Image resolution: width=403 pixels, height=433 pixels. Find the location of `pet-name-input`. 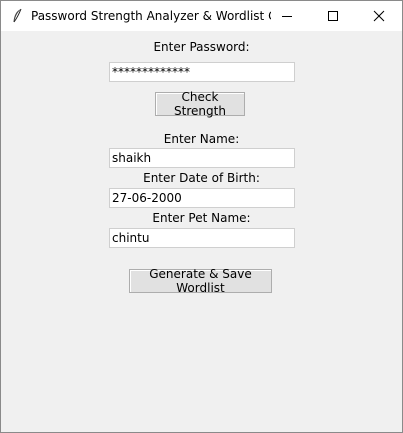

pet-name-input is located at coordinates (202, 238).